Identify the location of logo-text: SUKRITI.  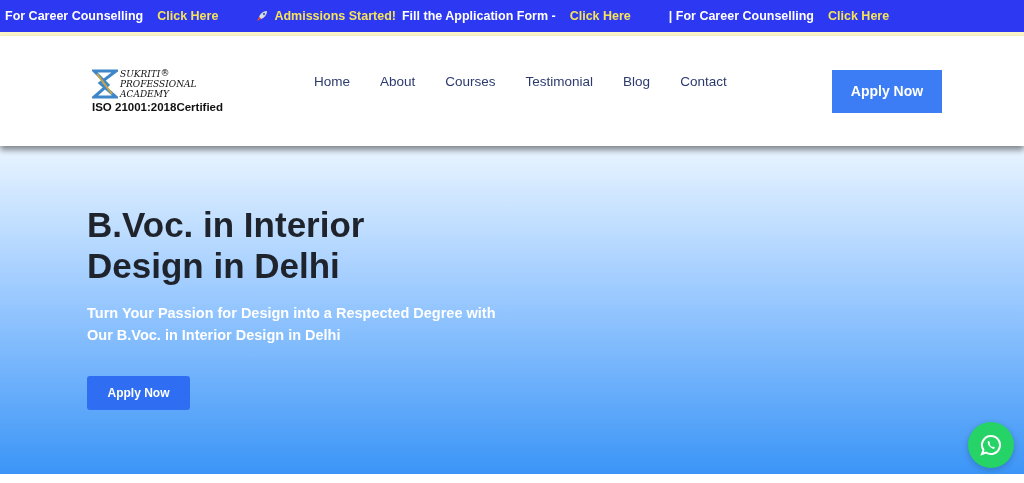
(140, 74).